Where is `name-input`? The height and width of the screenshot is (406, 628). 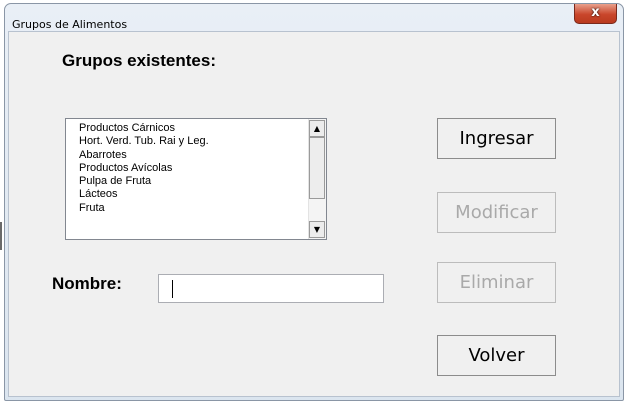 name-input is located at coordinates (271, 288).